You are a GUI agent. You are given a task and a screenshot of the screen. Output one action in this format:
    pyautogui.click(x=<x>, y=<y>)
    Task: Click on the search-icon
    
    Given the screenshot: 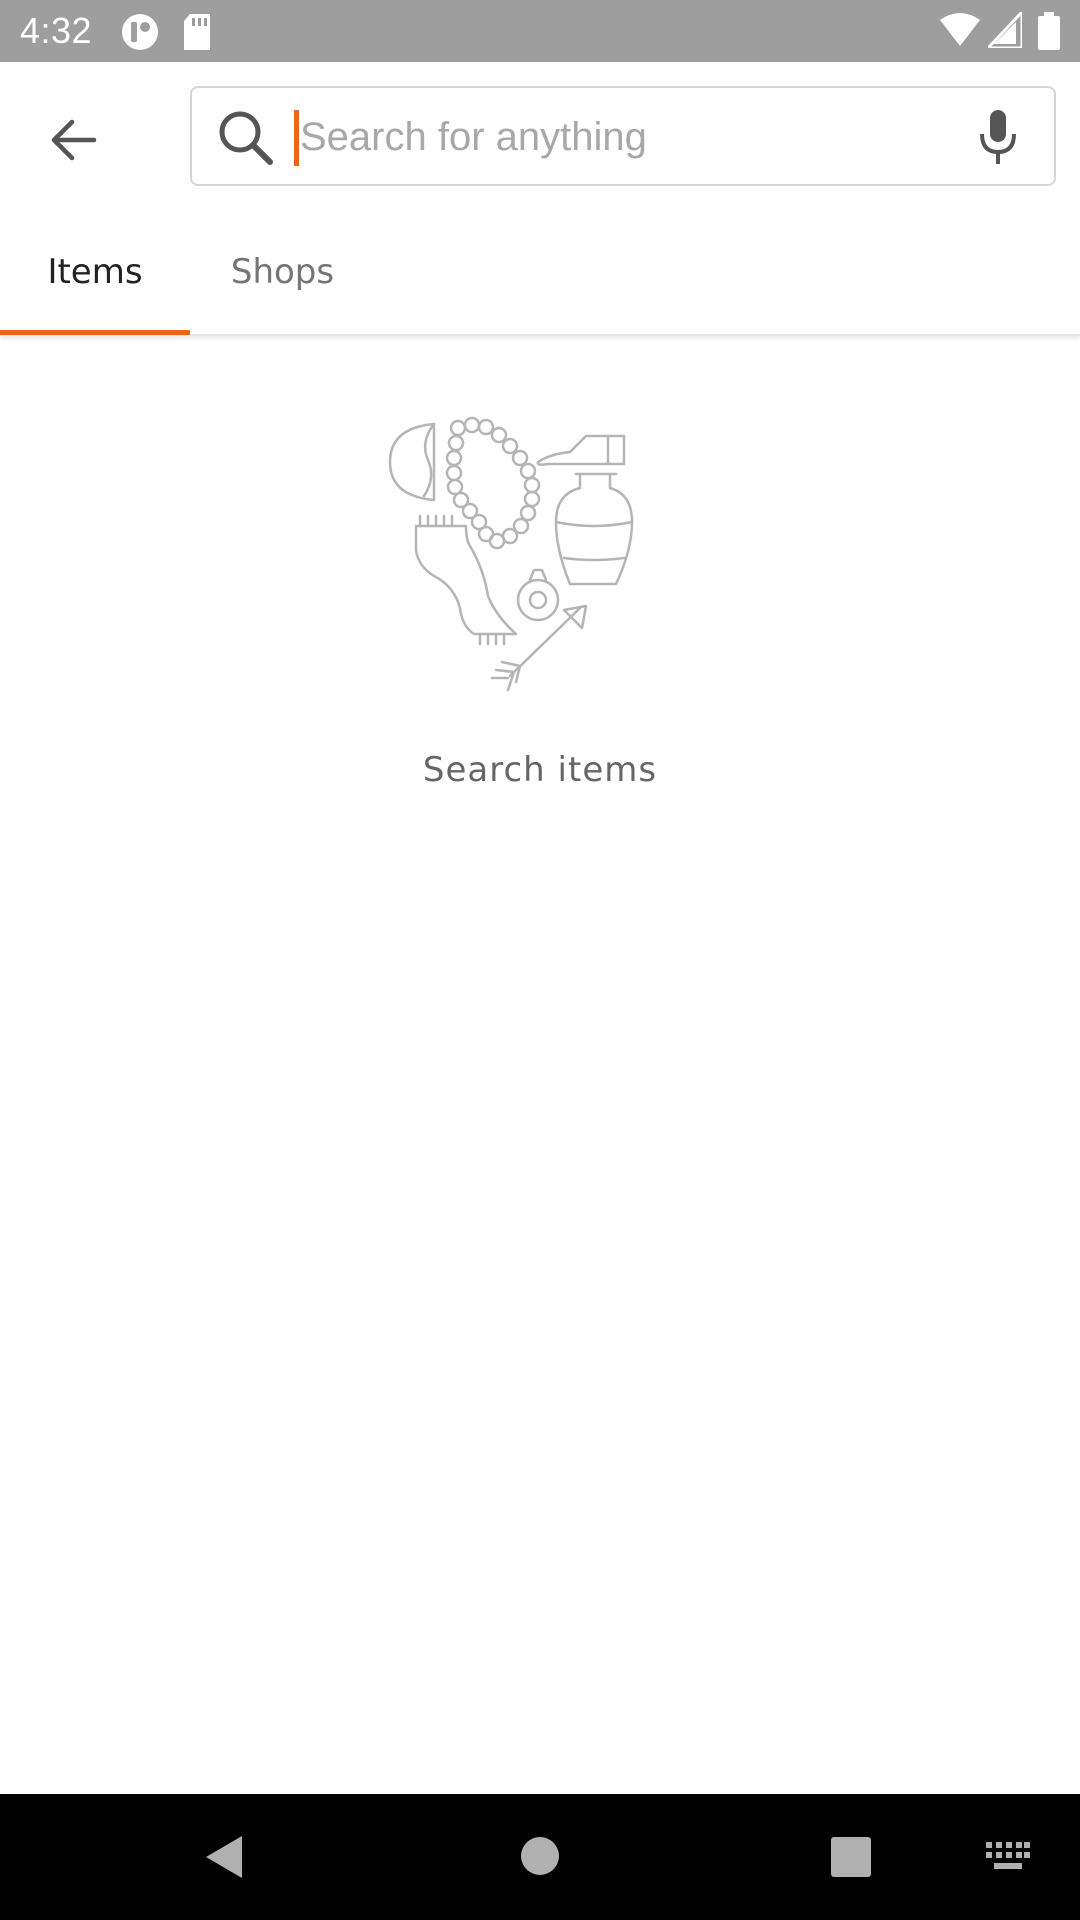 What is the action you would take?
    pyautogui.click(x=246, y=138)
    